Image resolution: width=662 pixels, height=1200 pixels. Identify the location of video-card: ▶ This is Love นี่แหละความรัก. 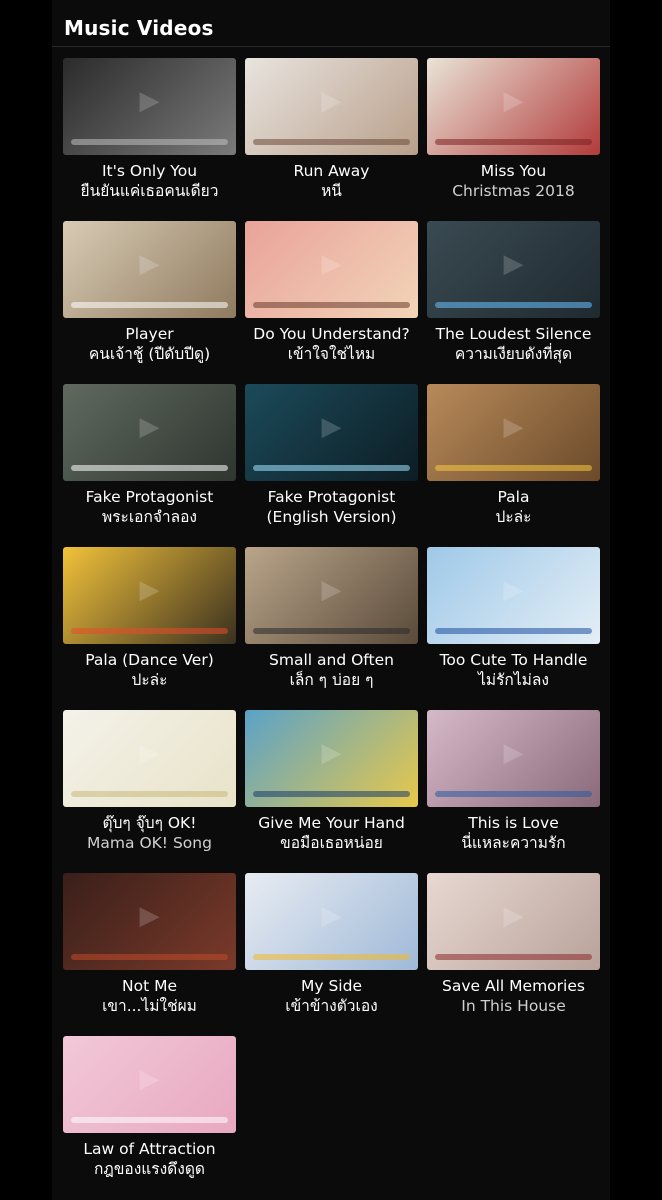
(513, 791).